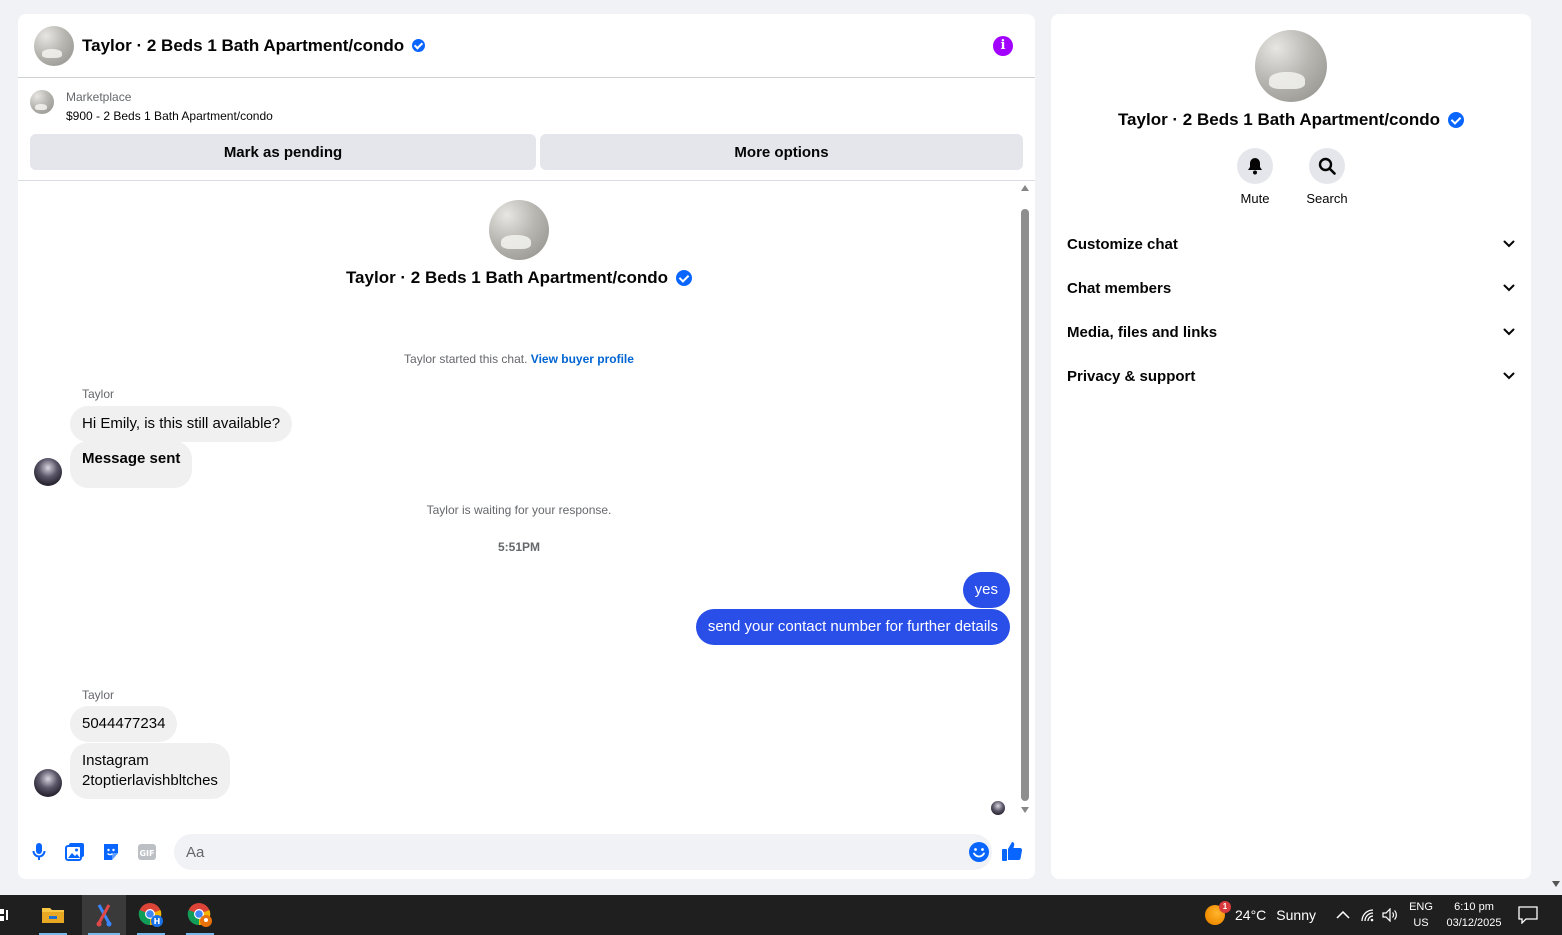 This screenshot has height=935, width=1562. I want to click on chrome-icon: H, so click(150, 915).